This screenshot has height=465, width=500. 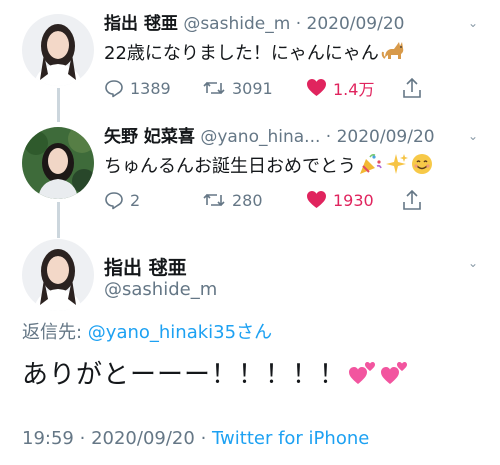 I want to click on author-name: 矢野 妃菜喜, so click(x=149, y=137).